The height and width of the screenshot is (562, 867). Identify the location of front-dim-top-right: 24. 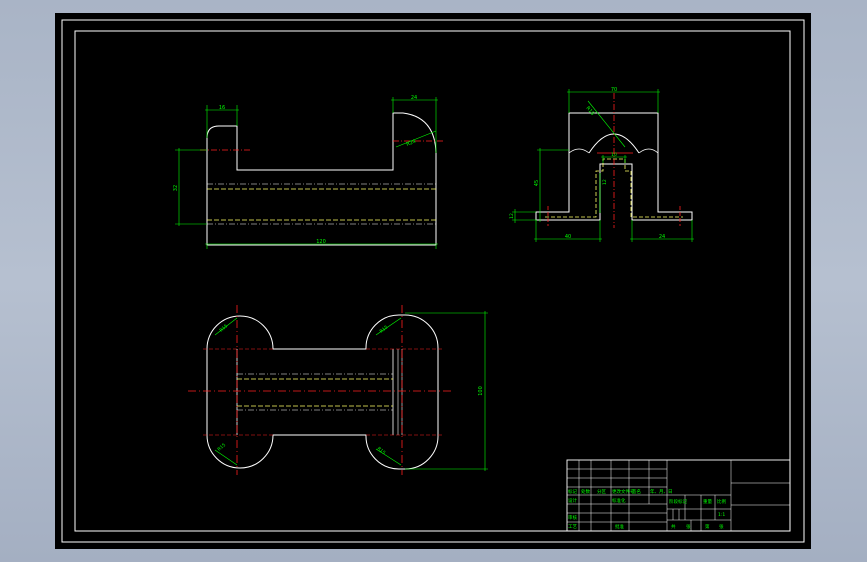
(414, 98).